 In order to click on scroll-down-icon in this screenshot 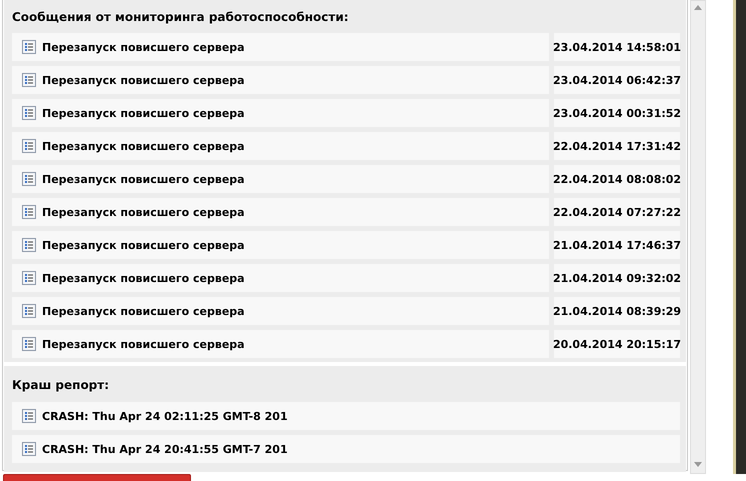, I will do `click(698, 464)`.